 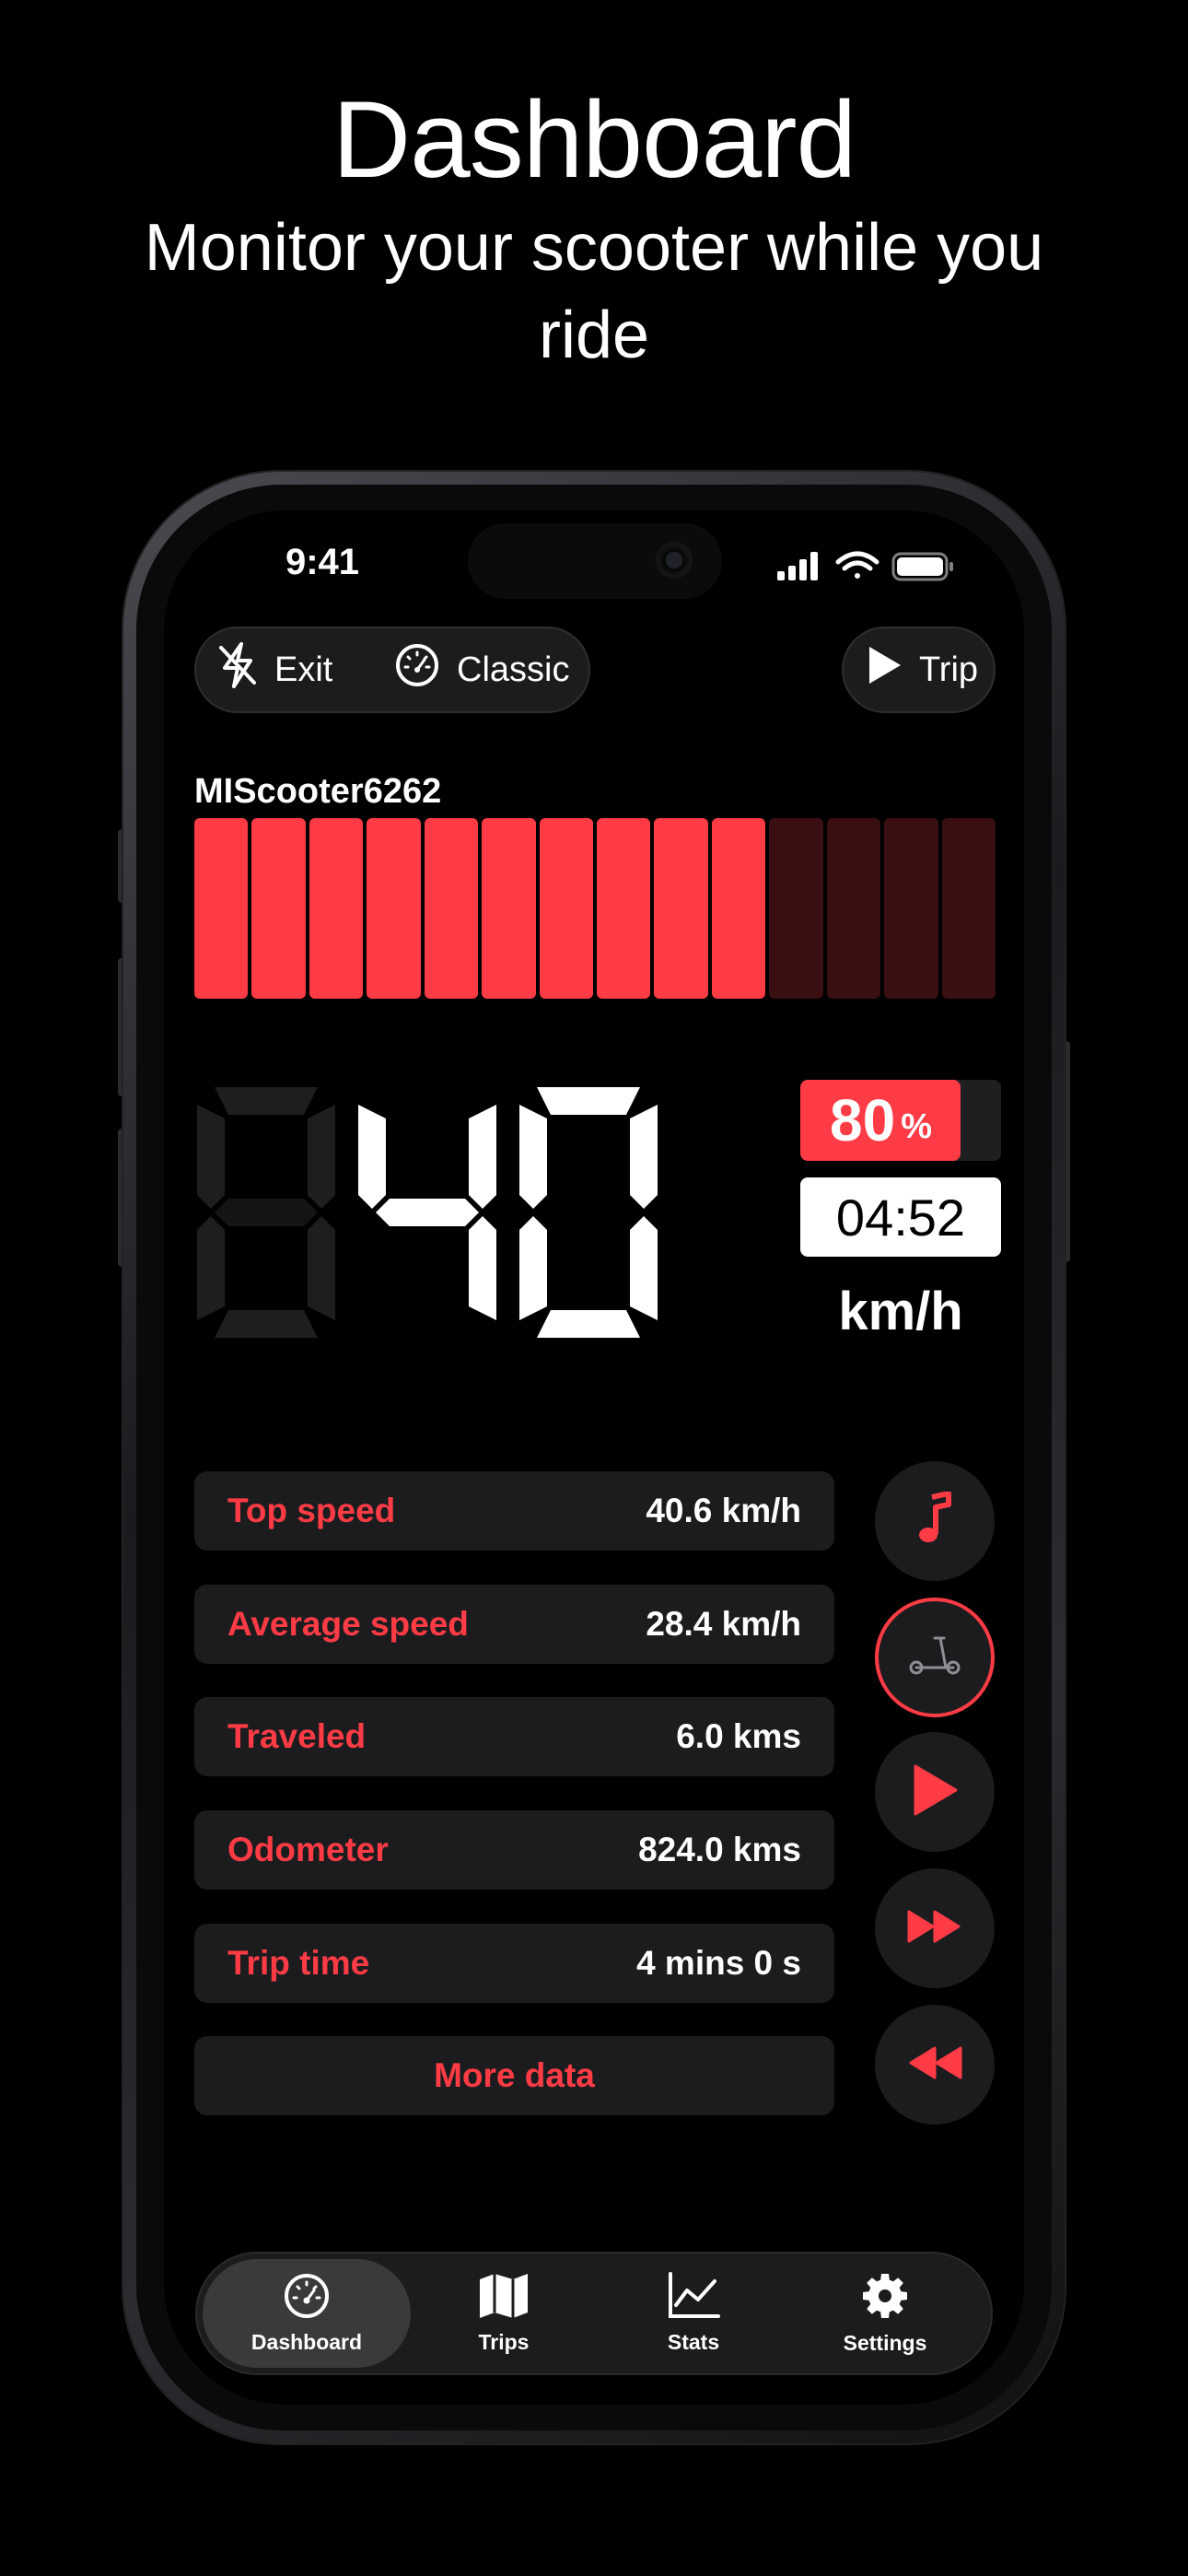 What do you see at coordinates (797, 566) in the screenshot?
I see `signal-icon` at bounding box center [797, 566].